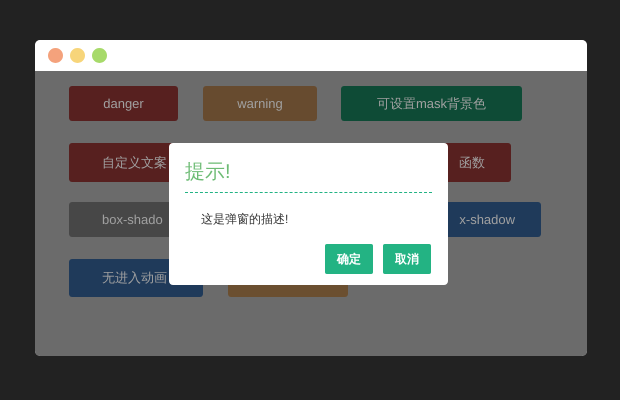 This screenshot has width=620, height=400. Describe the element at coordinates (407, 259) in the screenshot. I see `dialog-button: 取消` at that location.